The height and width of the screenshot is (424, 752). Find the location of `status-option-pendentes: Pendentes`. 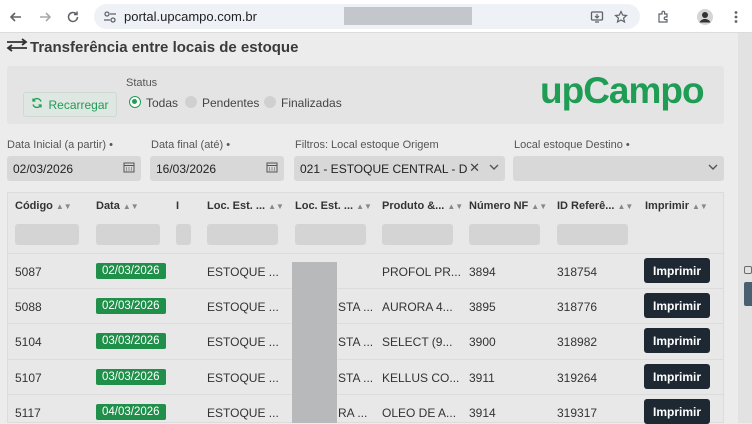

status-option-pendentes: Pendentes is located at coordinates (230, 103).